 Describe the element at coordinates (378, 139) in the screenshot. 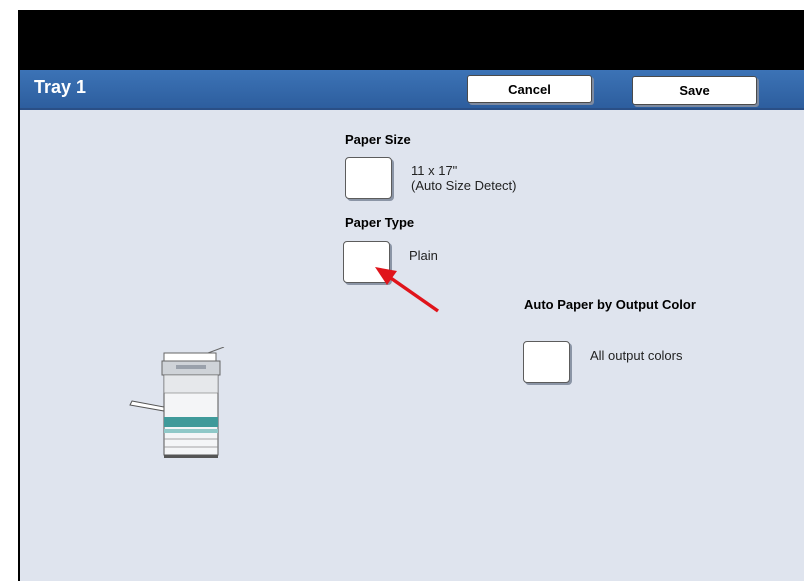

I see `paper-size-label: Paper Size` at that location.